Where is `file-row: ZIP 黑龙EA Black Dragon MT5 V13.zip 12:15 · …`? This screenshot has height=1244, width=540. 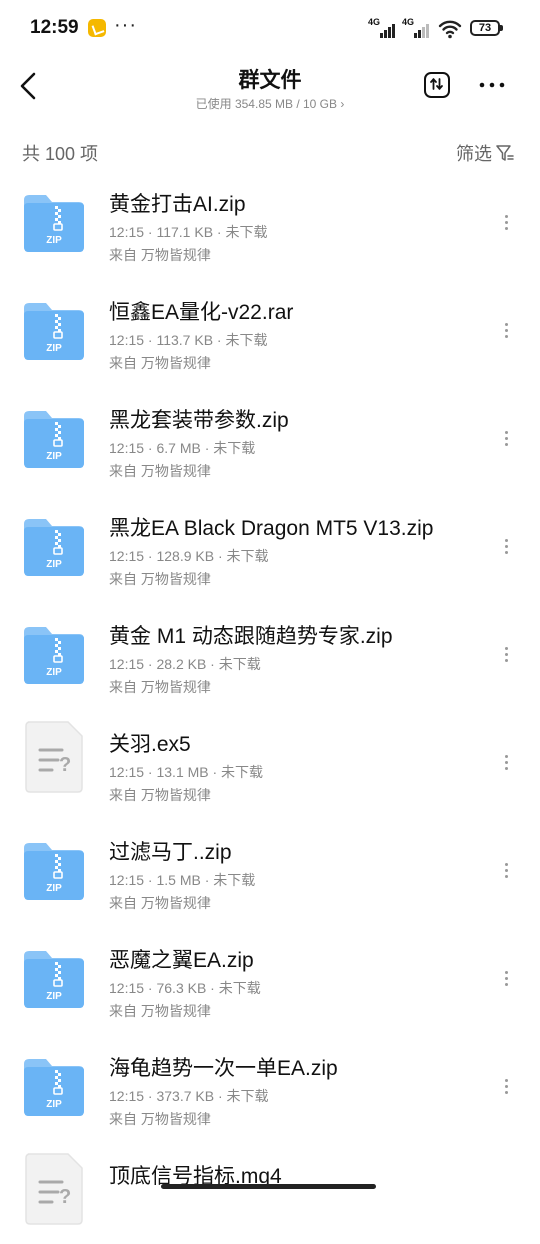
file-row: ZIP 黑龙EA Black Dragon MT5 V13.zip 12:15 · … is located at coordinates (270, 542).